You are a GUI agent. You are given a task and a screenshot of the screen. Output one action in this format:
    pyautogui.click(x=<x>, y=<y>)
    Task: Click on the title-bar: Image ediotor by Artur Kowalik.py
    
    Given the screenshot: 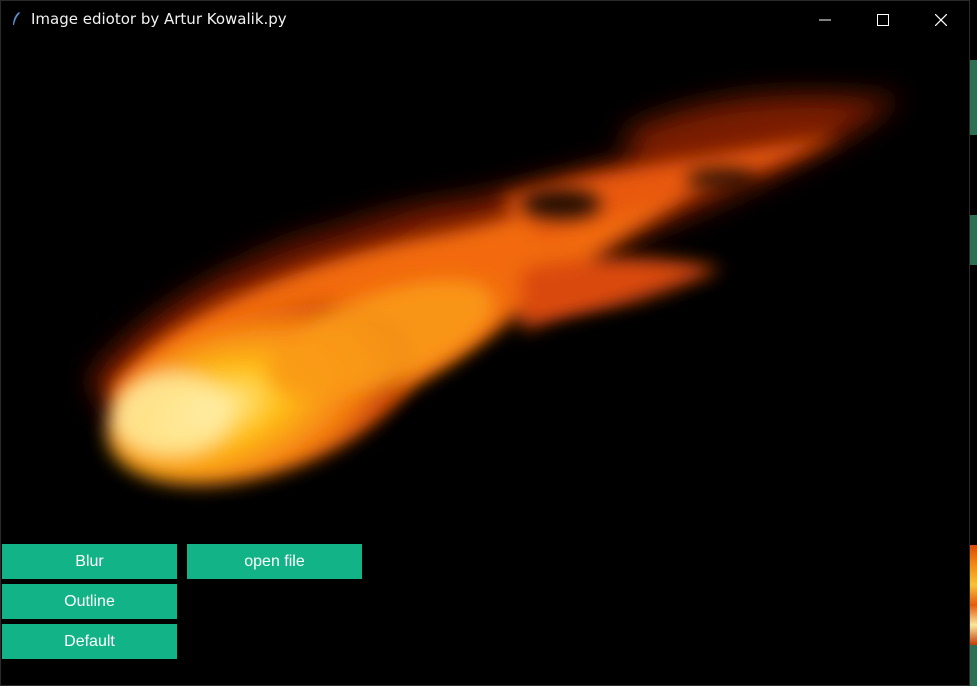 What is the action you would take?
    pyautogui.click(x=485, y=20)
    